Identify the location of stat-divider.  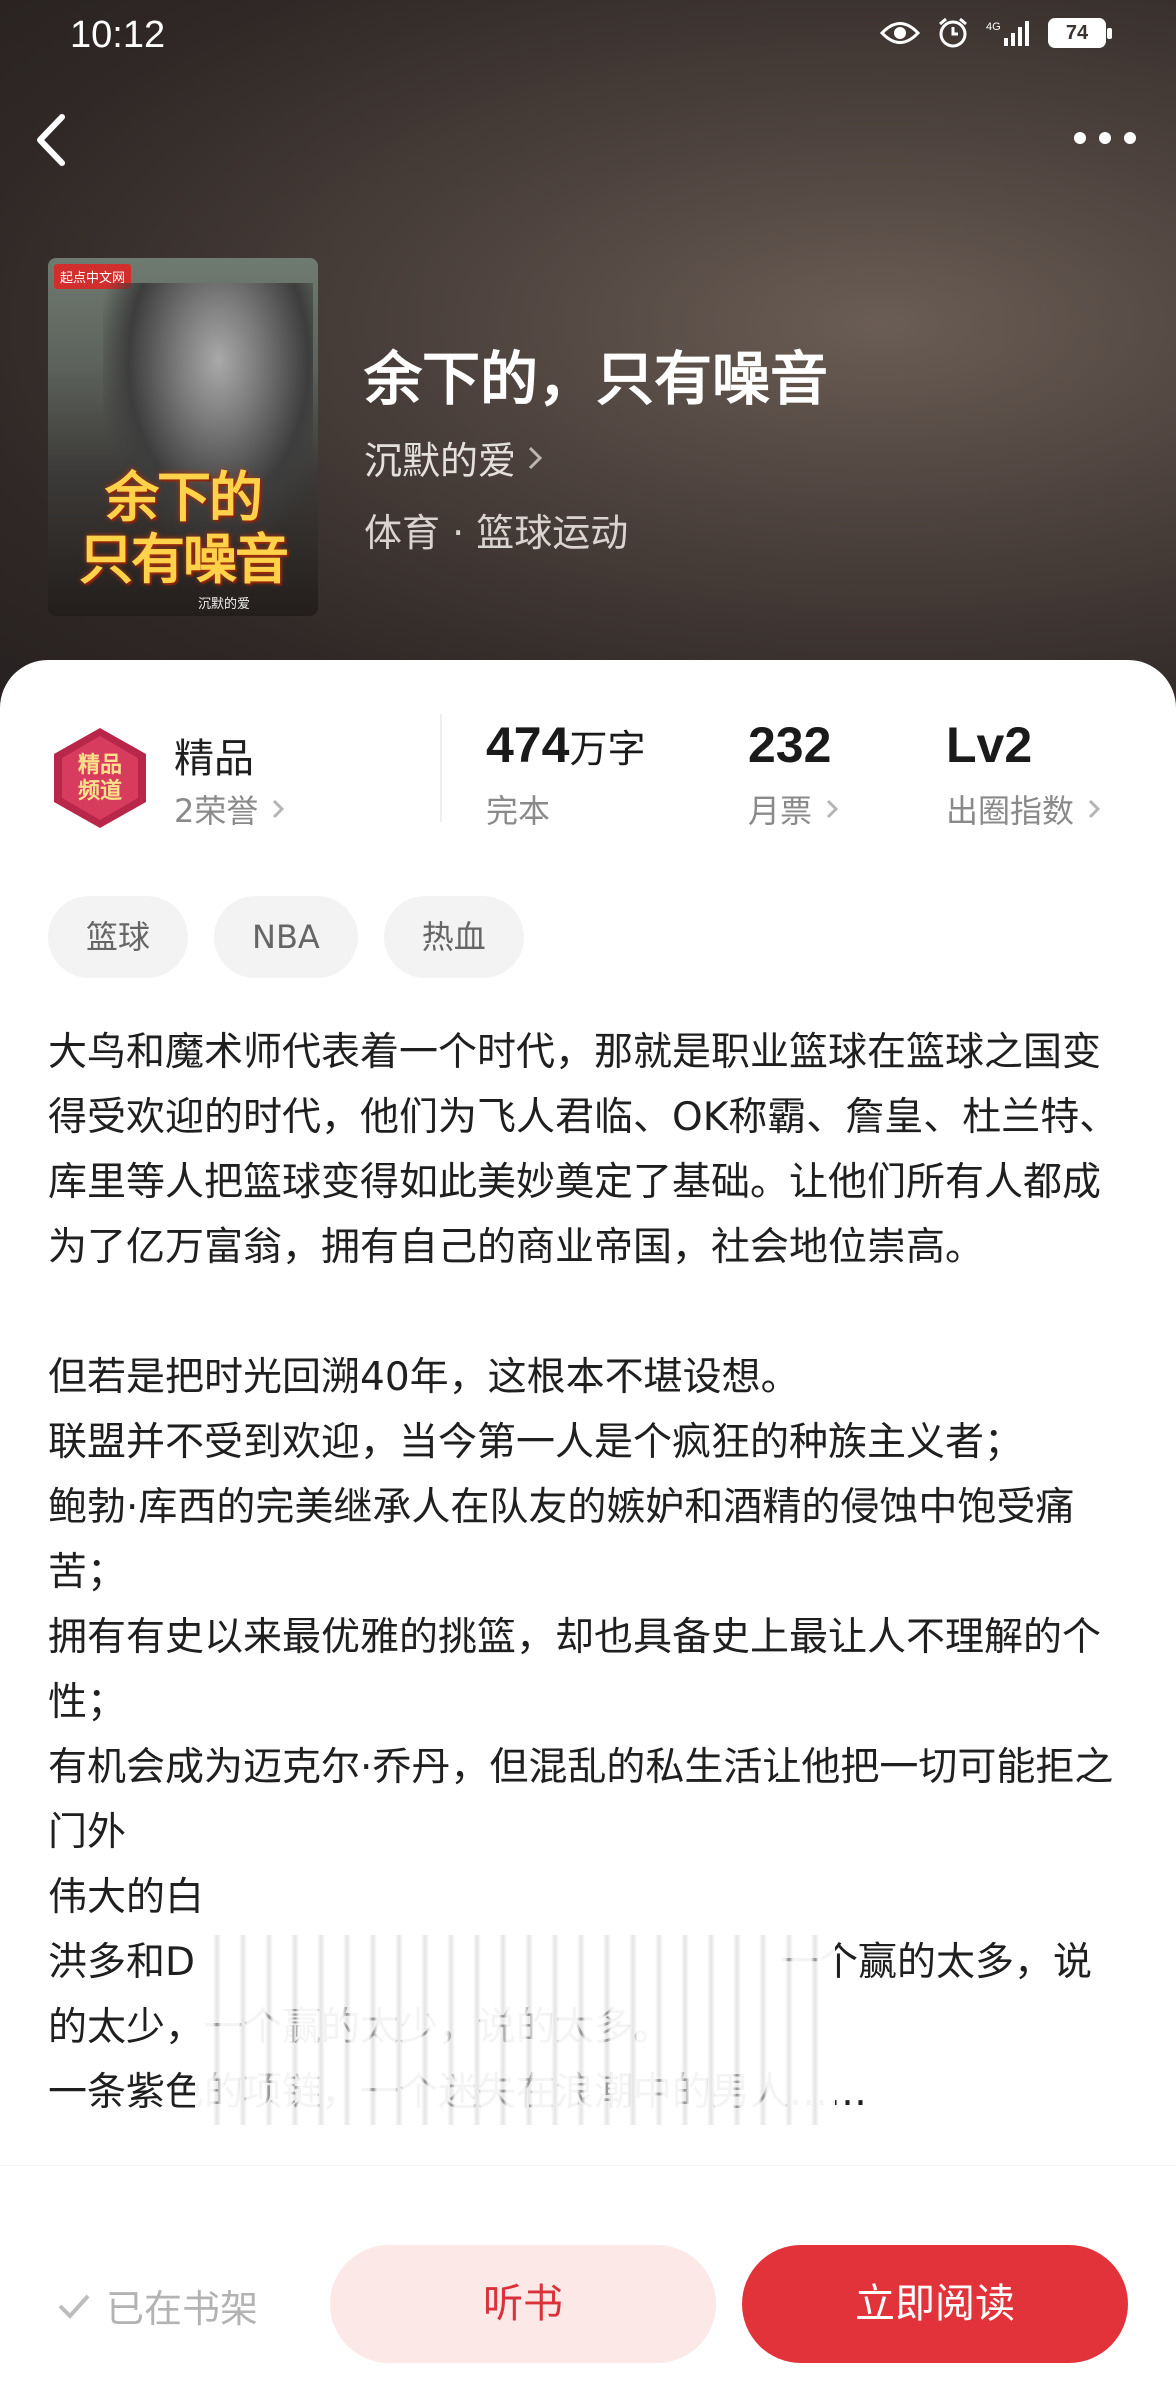
(441, 768).